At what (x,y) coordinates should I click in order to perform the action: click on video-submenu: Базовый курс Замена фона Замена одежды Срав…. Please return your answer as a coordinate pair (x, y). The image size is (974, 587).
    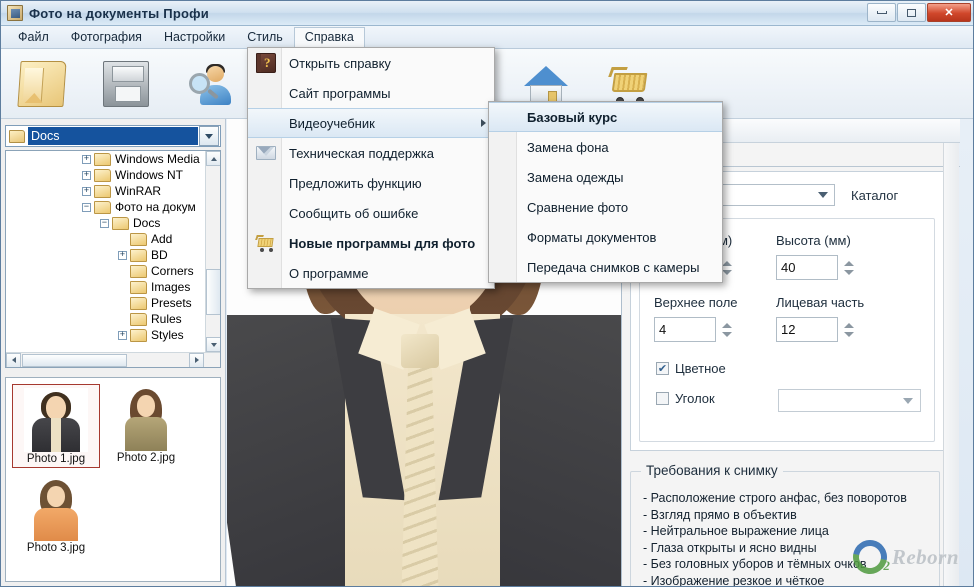
    Looking at the image, I should click on (605, 192).